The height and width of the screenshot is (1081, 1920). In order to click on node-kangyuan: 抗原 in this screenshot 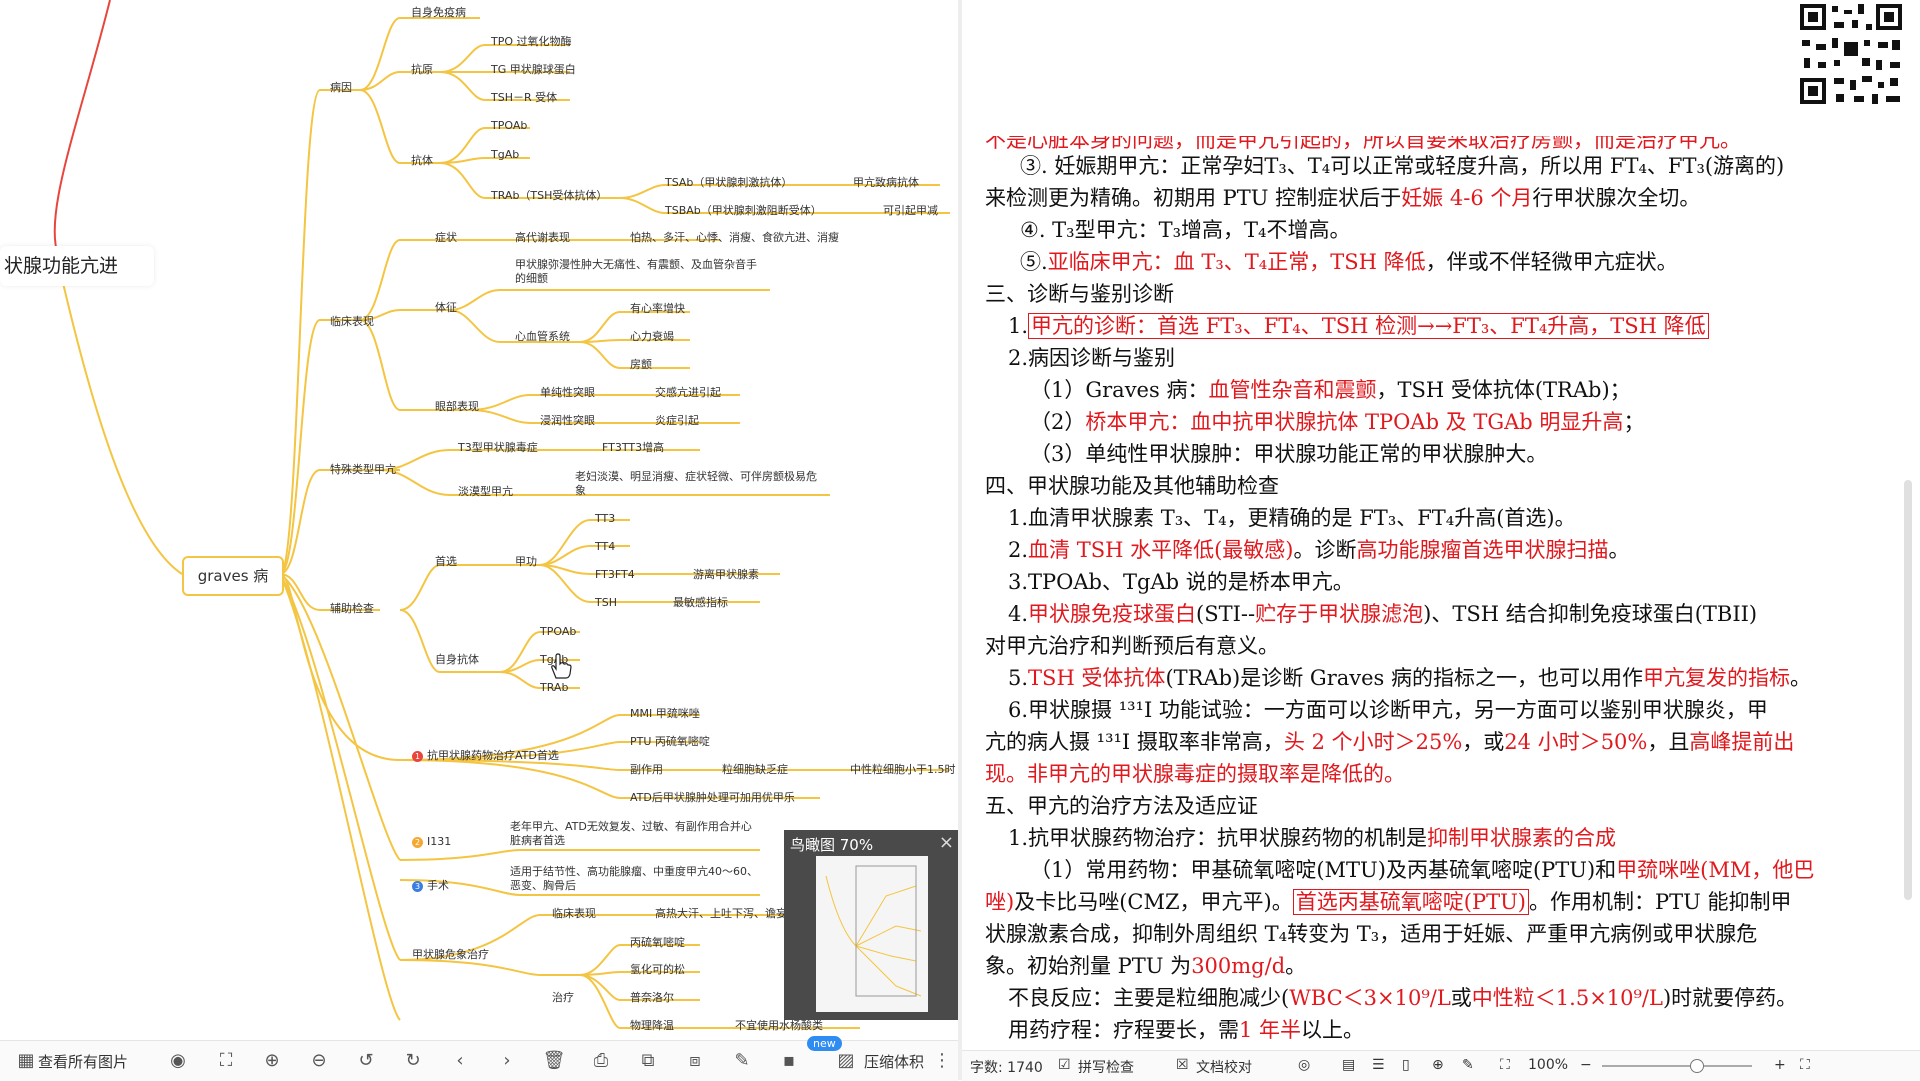, I will do `click(422, 70)`.